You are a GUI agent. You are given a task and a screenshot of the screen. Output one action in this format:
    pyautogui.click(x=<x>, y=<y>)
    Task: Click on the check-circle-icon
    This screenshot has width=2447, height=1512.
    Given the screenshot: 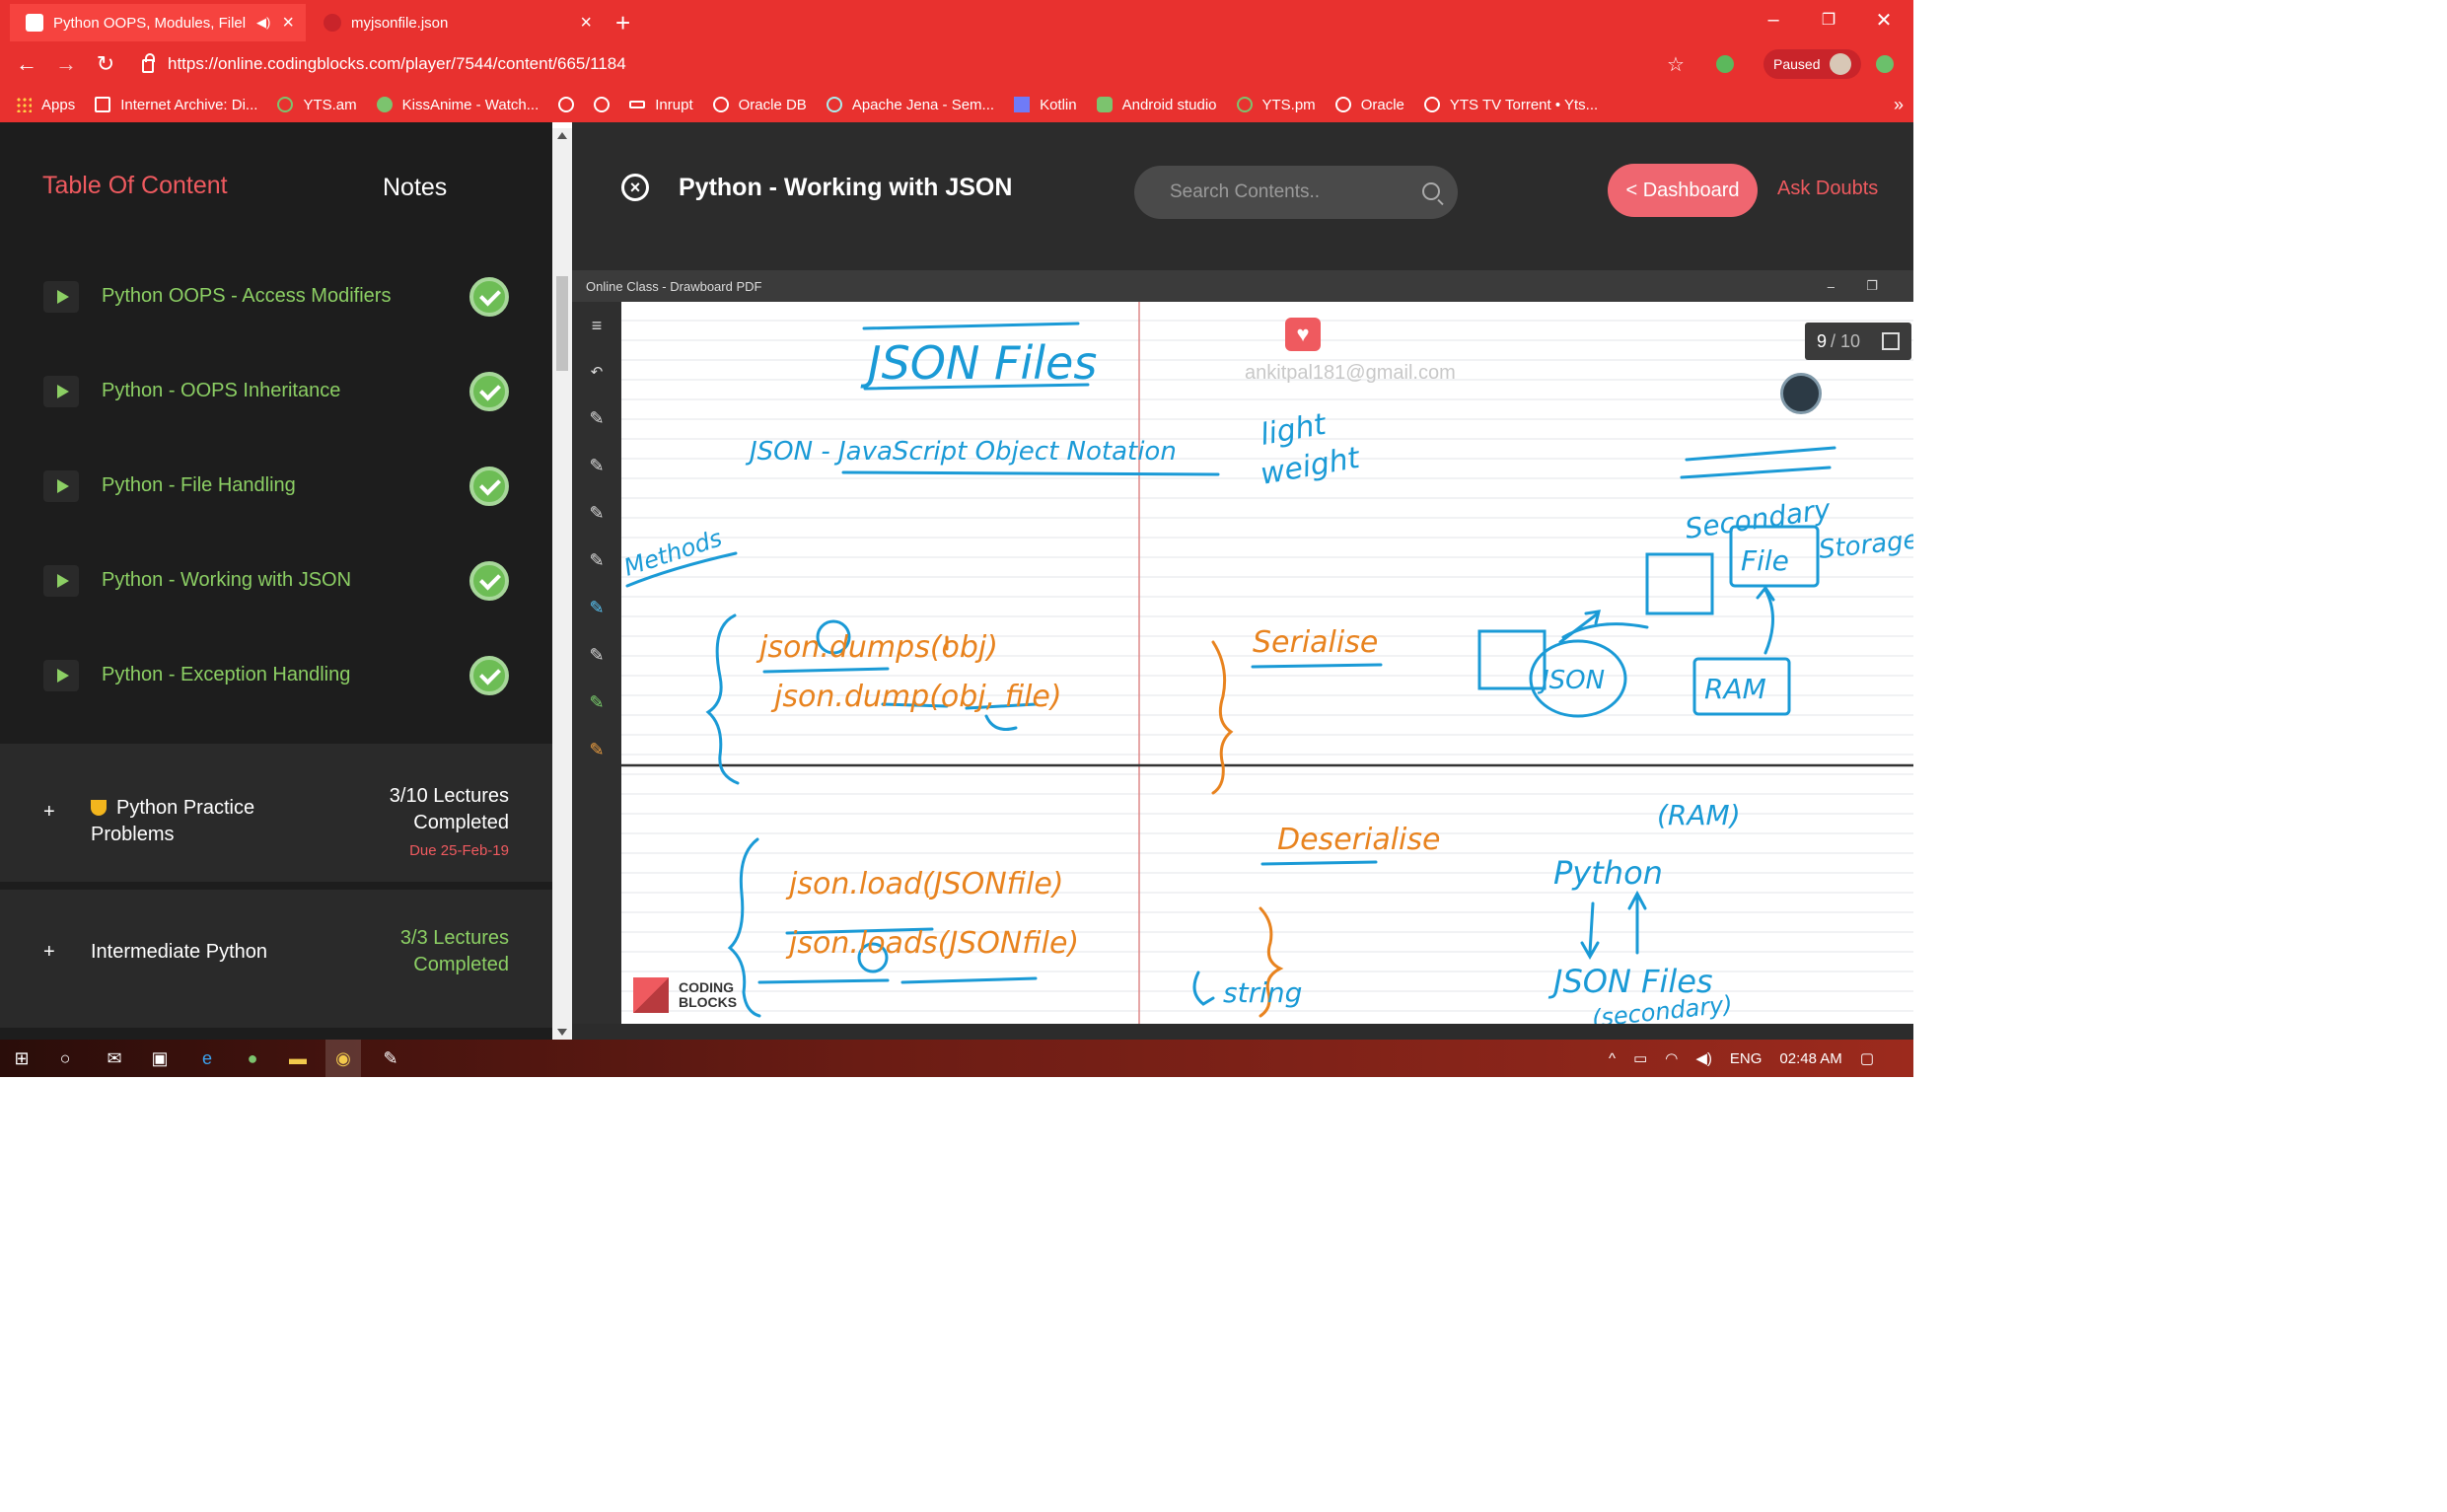 What is the action you would take?
    pyautogui.click(x=489, y=391)
    